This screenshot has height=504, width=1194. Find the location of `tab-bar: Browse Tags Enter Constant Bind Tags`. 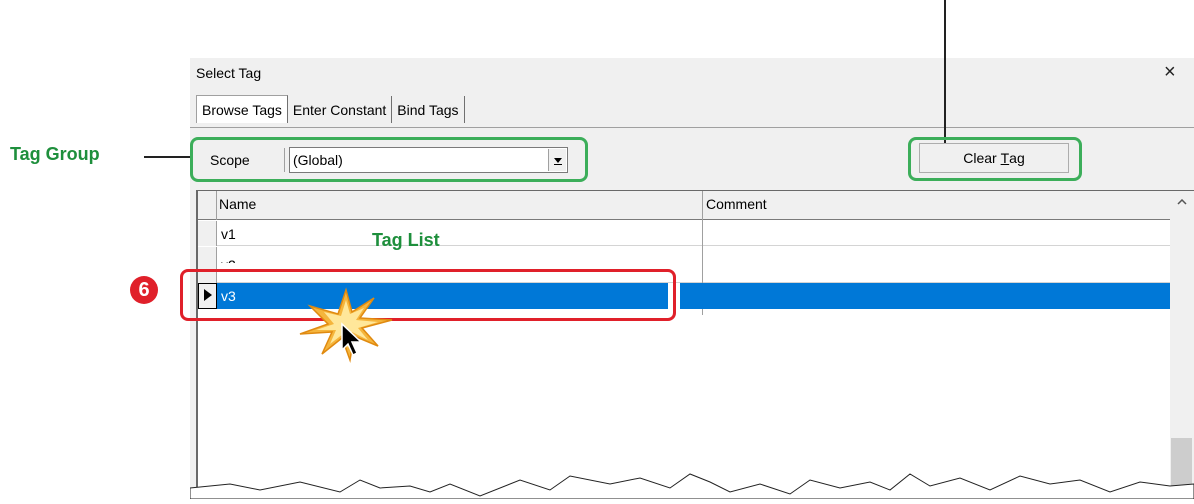

tab-bar: Browse Tags Enter Constant Bind Tags is located at coordinates (330, 109).